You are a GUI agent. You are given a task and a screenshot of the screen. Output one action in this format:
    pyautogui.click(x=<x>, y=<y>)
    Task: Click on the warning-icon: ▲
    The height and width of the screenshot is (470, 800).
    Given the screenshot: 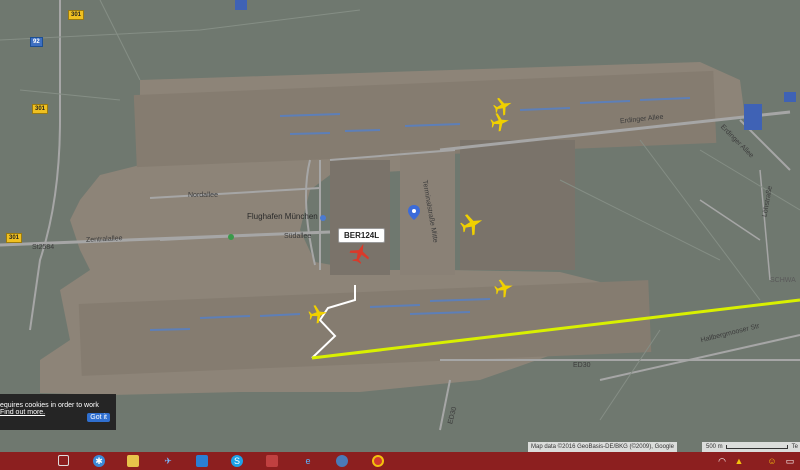 What is the action you would take?
    pyautogui.click(x=739, y=461)
    